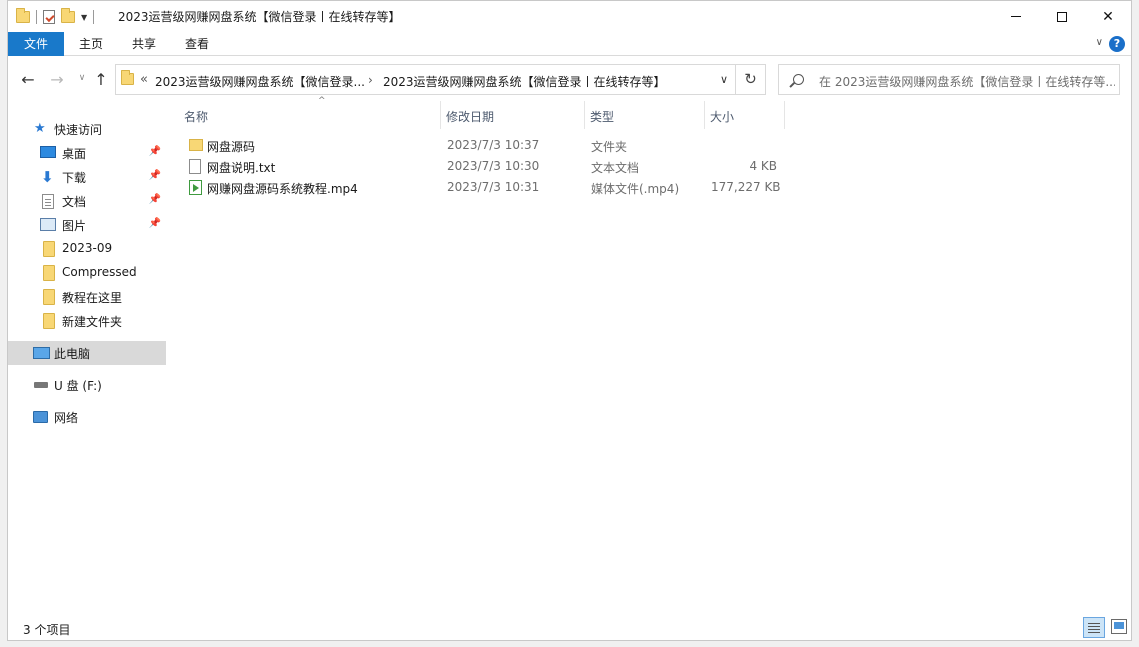 The height and width of the screenshot is (647, 1139). I want to click on sidebar-item-pictures: 图片 📌, so click(87, 225).